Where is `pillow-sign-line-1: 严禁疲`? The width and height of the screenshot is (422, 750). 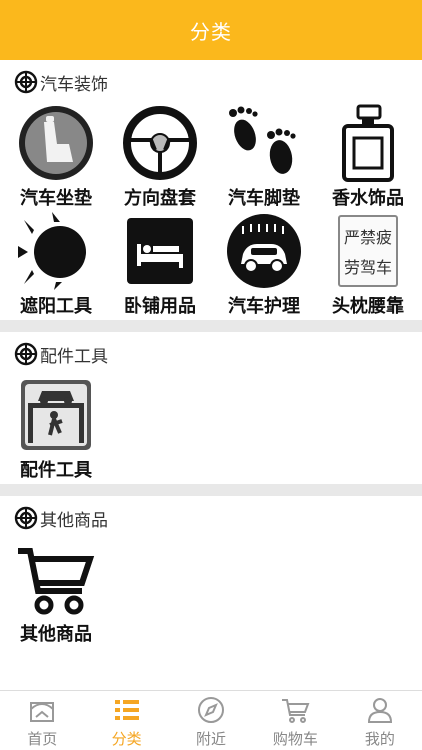
pillow-sign-line-1: 严禁疲 is located at coordinates (367, 237).